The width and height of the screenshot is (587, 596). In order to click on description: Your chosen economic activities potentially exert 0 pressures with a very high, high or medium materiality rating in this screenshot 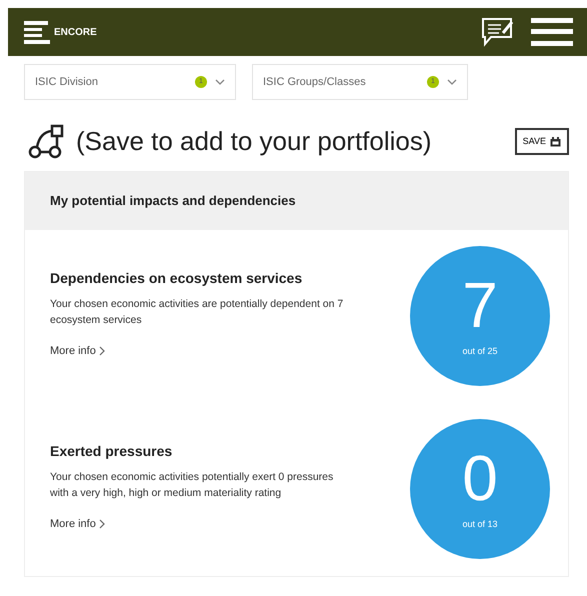, I will do `click(192, 485)`.